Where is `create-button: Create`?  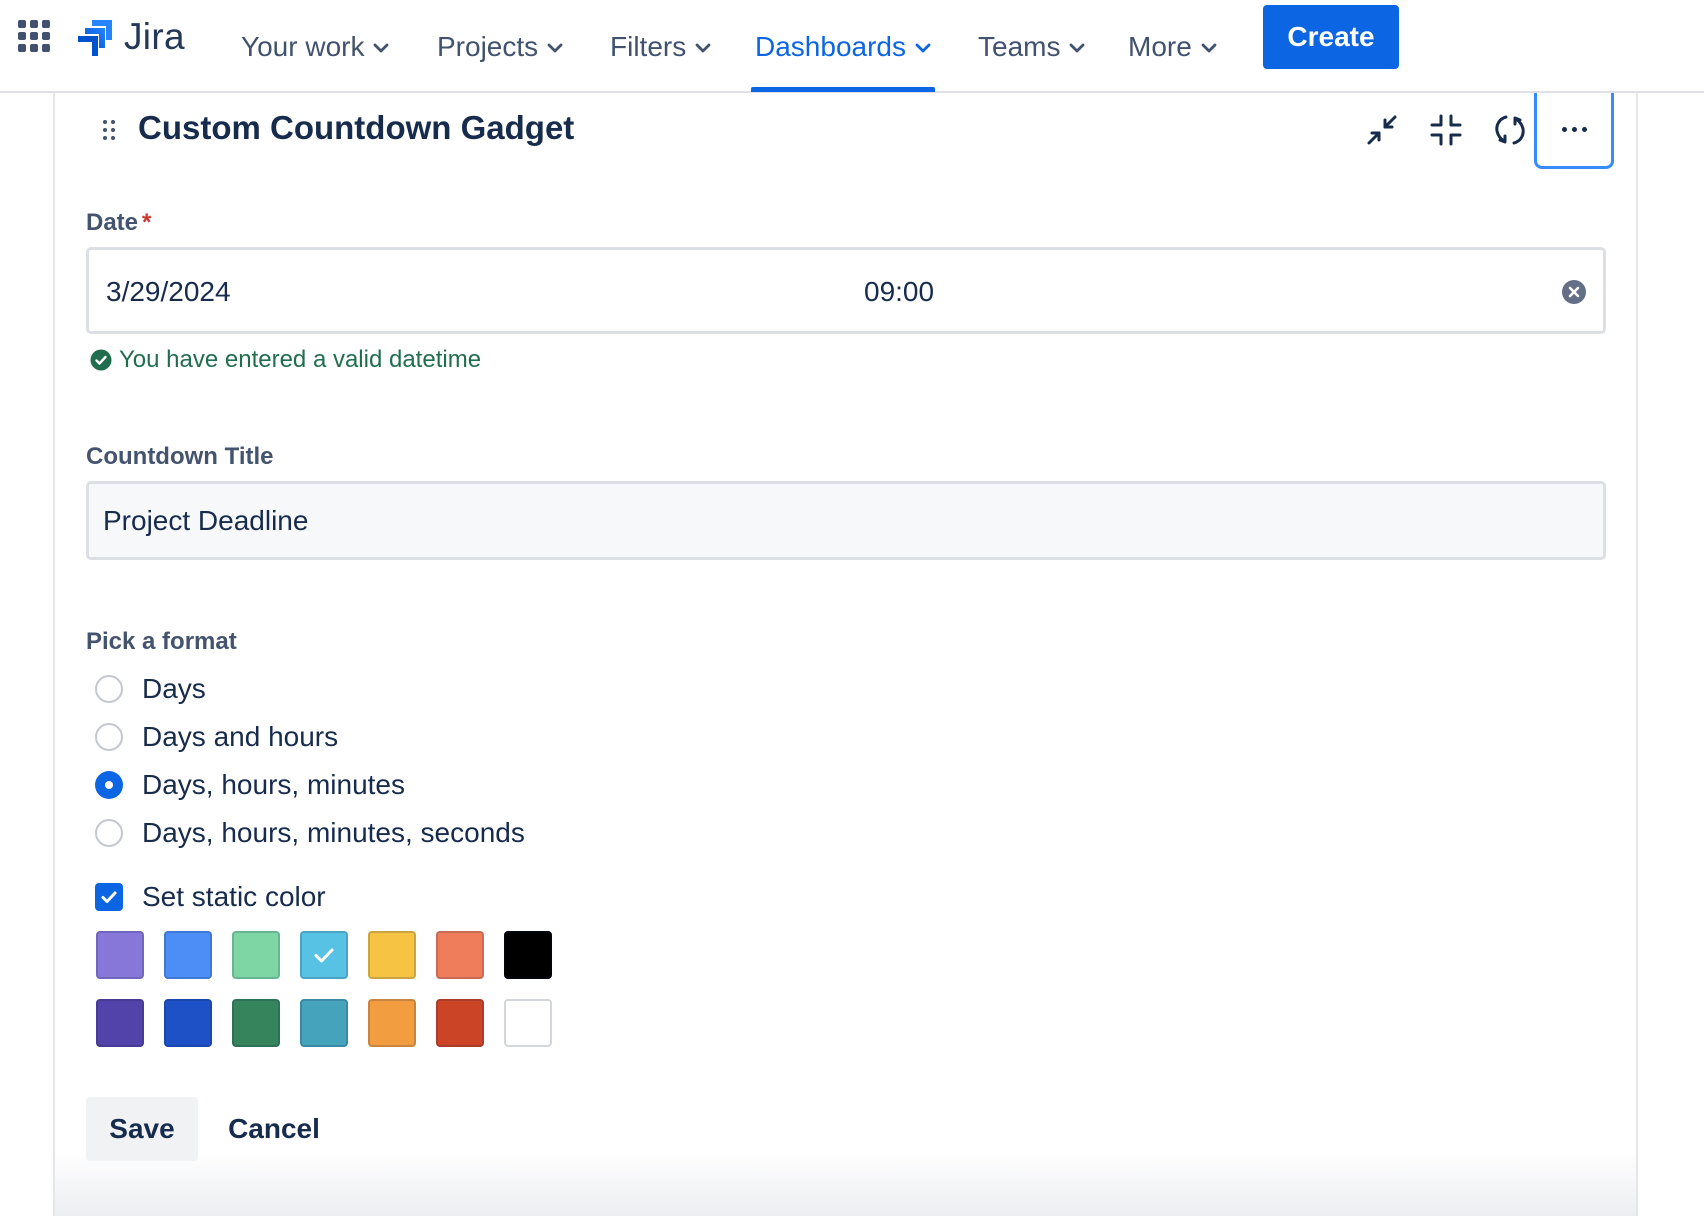 create-button: Create is located at coordinates (1331, 37).